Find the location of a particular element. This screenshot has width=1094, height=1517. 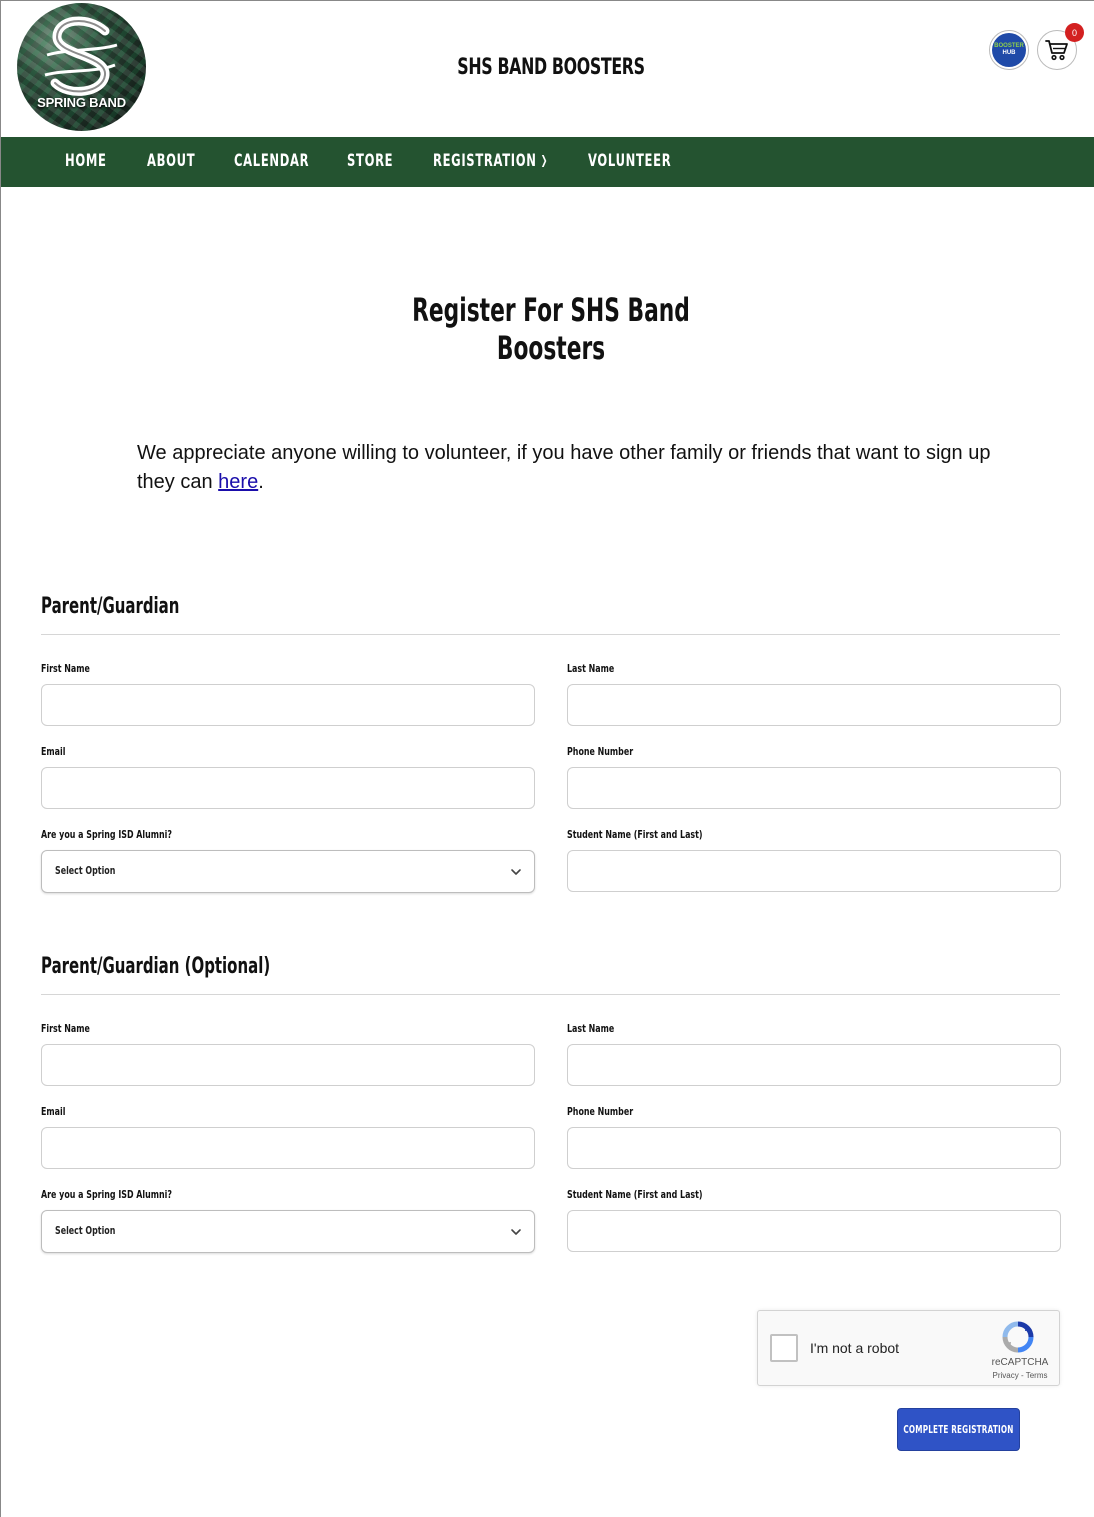

recaptcha-label: I'm not a robot is located at coordinates (855, 1348).